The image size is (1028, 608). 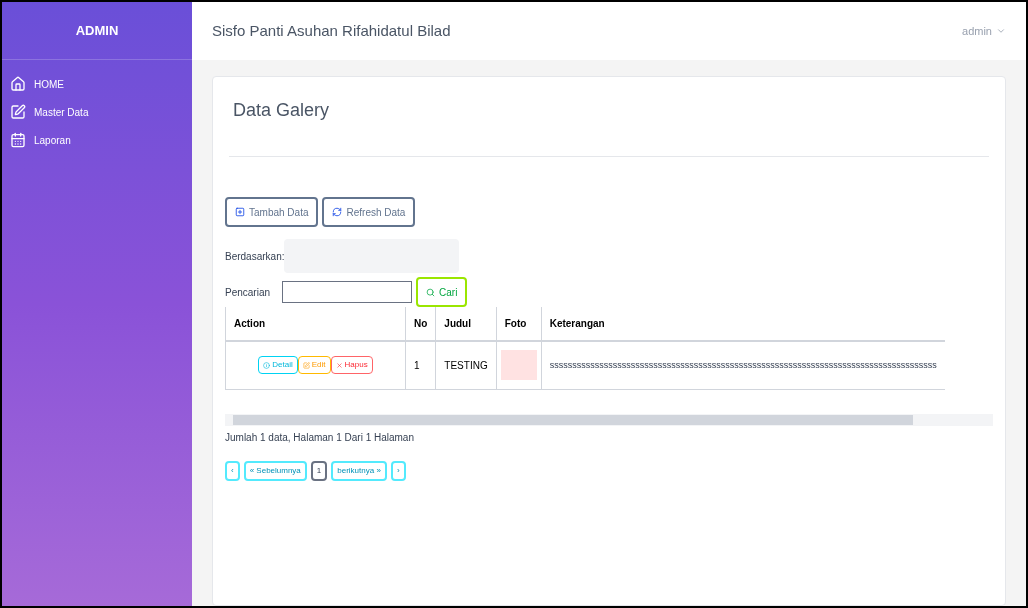 What do you see at coordinates (1001, 31) in the screenshot?
I see `caret-icon` at bounding box center [1001, 31].